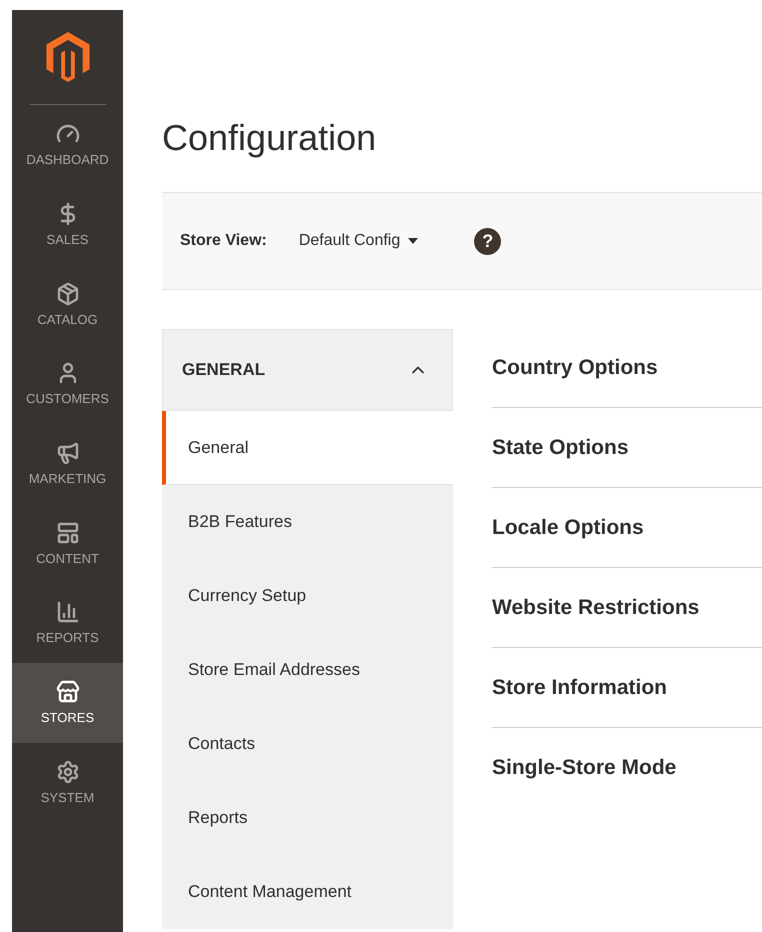 The image size is (762, 932). I want to click on section-item: Store Email Addresses, so click(307, 670).